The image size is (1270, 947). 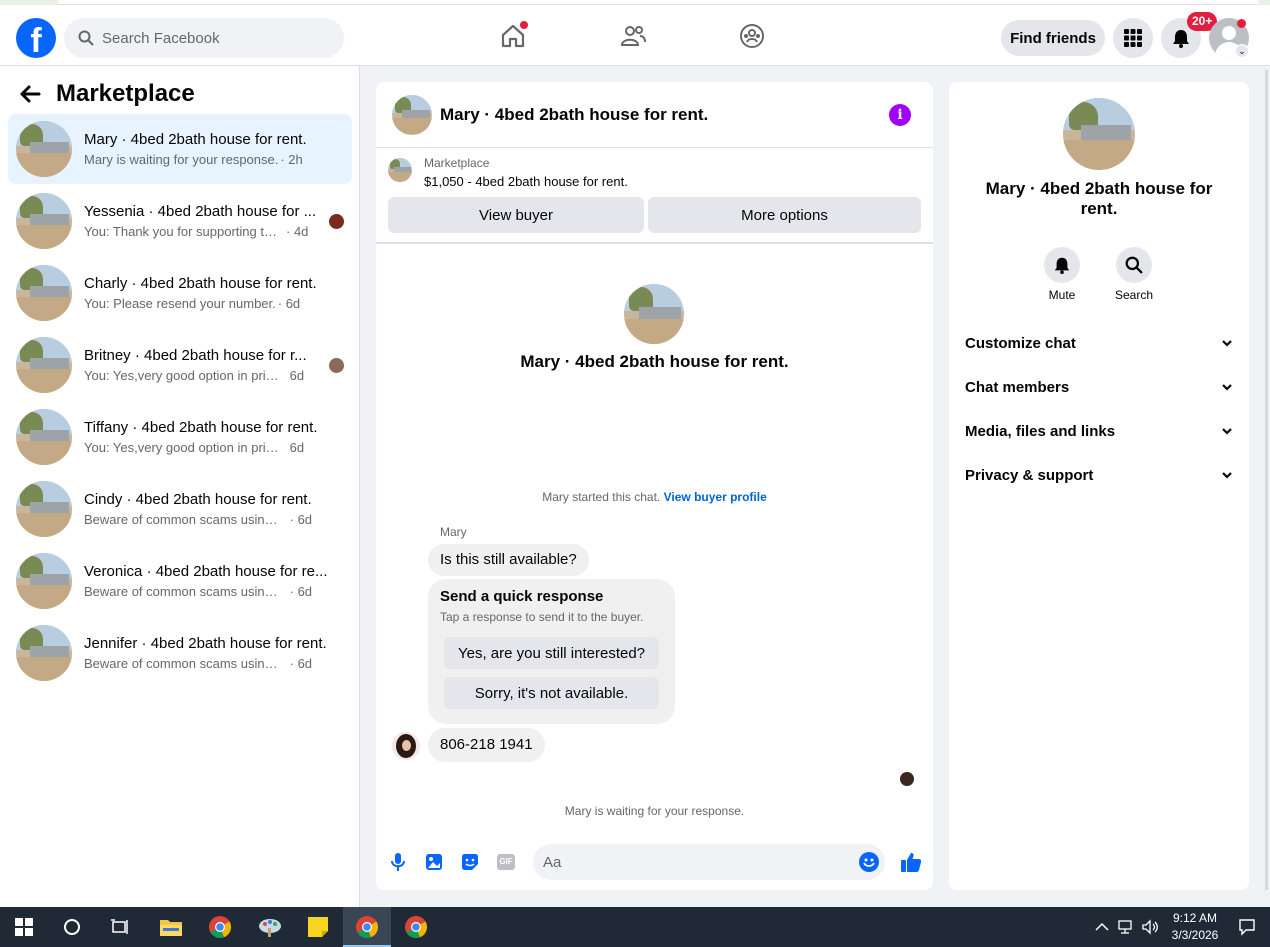 I want to click on clock-date: 3/3/2026, so click(x=1195, y=935).